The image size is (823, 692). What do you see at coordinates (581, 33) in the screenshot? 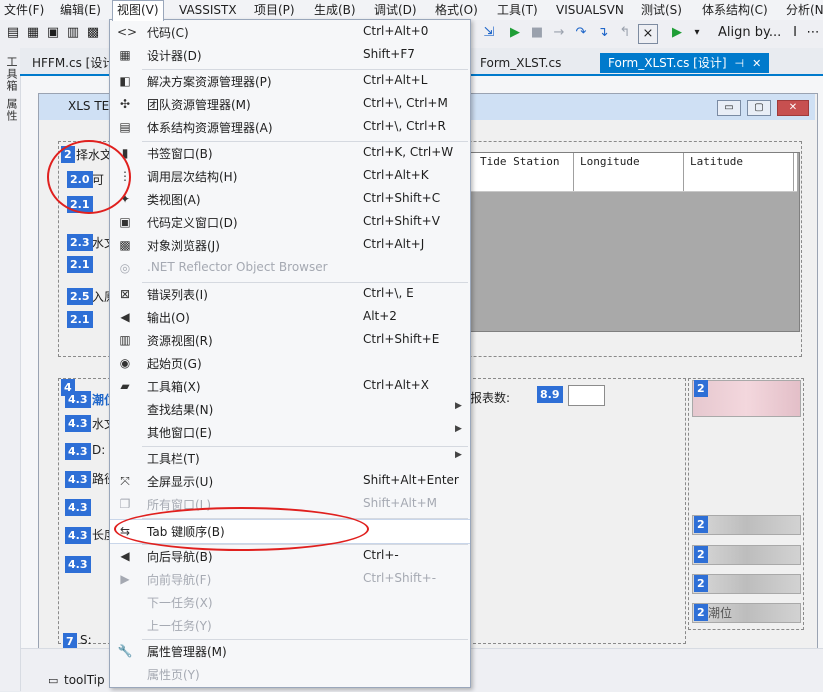
I see `step-over-icon: ↷` at bounding box center [581, 33].